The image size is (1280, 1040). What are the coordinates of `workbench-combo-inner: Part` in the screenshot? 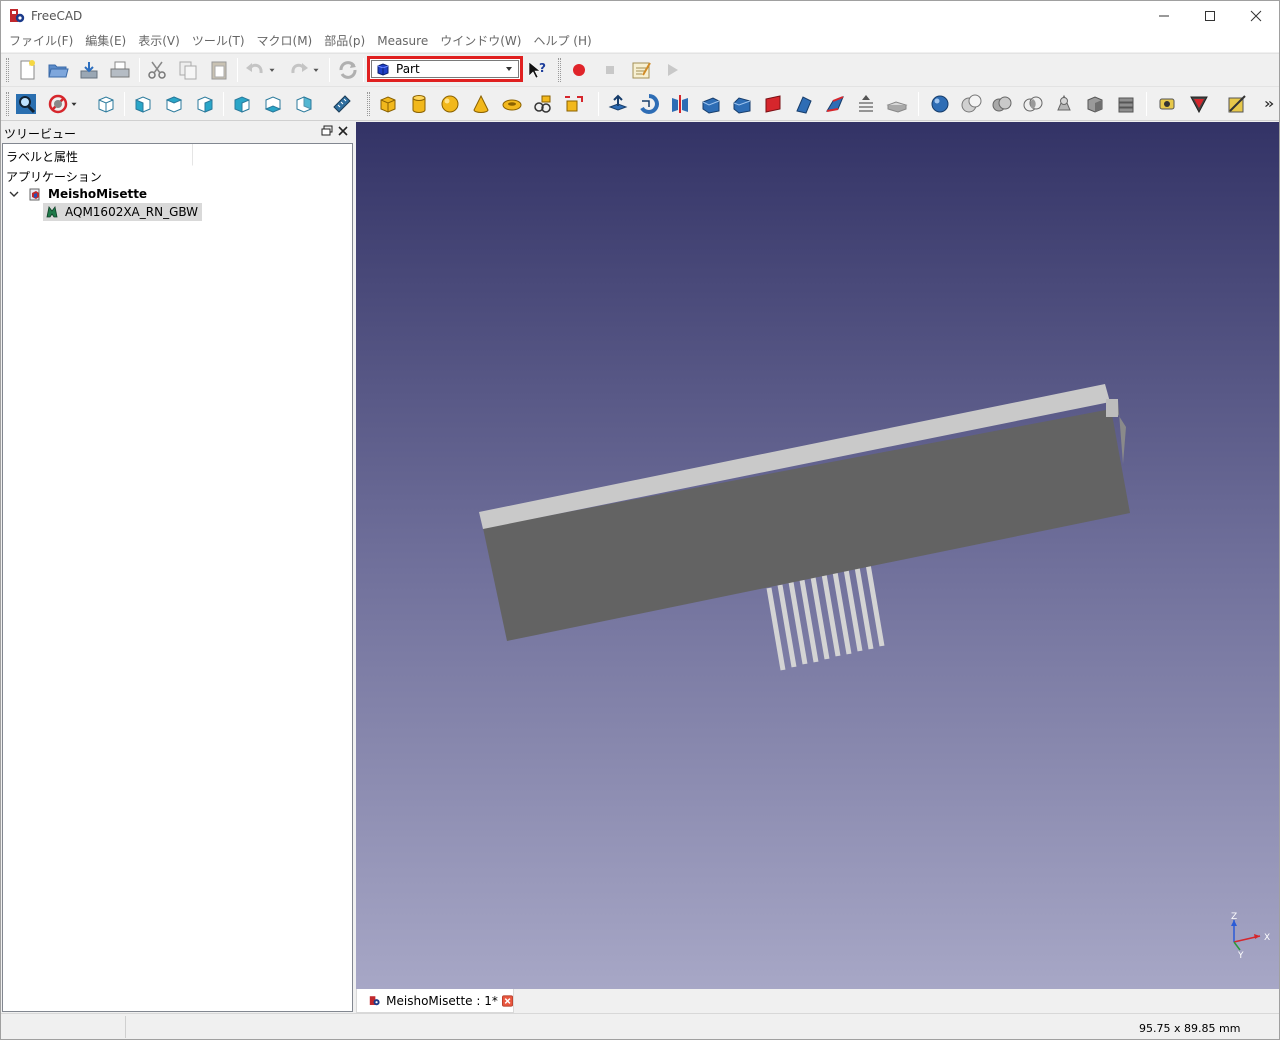 It's located at (445, 69).